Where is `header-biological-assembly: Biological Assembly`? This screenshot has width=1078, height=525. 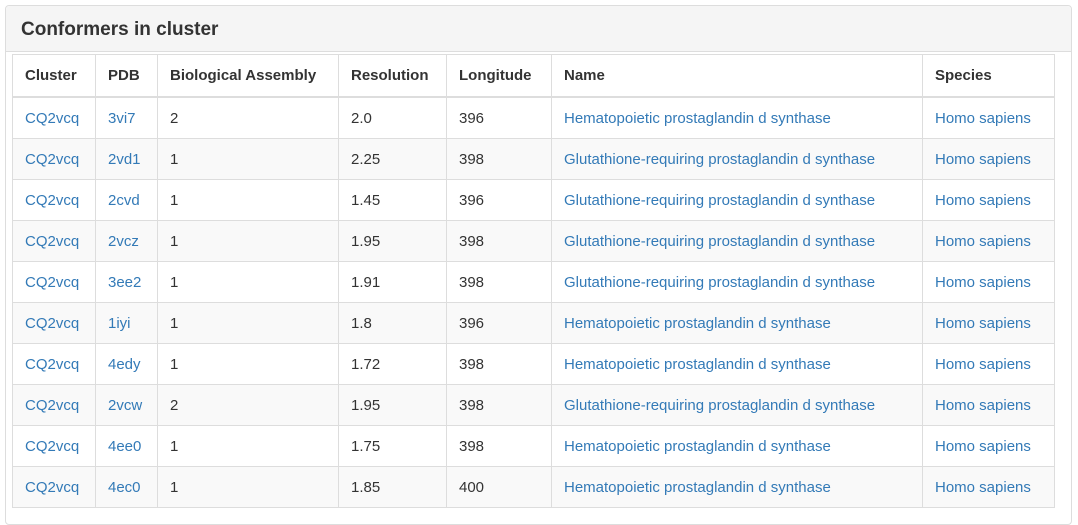 header-biological-assembly: Biological Assembly is located at coordinates (248, 76).